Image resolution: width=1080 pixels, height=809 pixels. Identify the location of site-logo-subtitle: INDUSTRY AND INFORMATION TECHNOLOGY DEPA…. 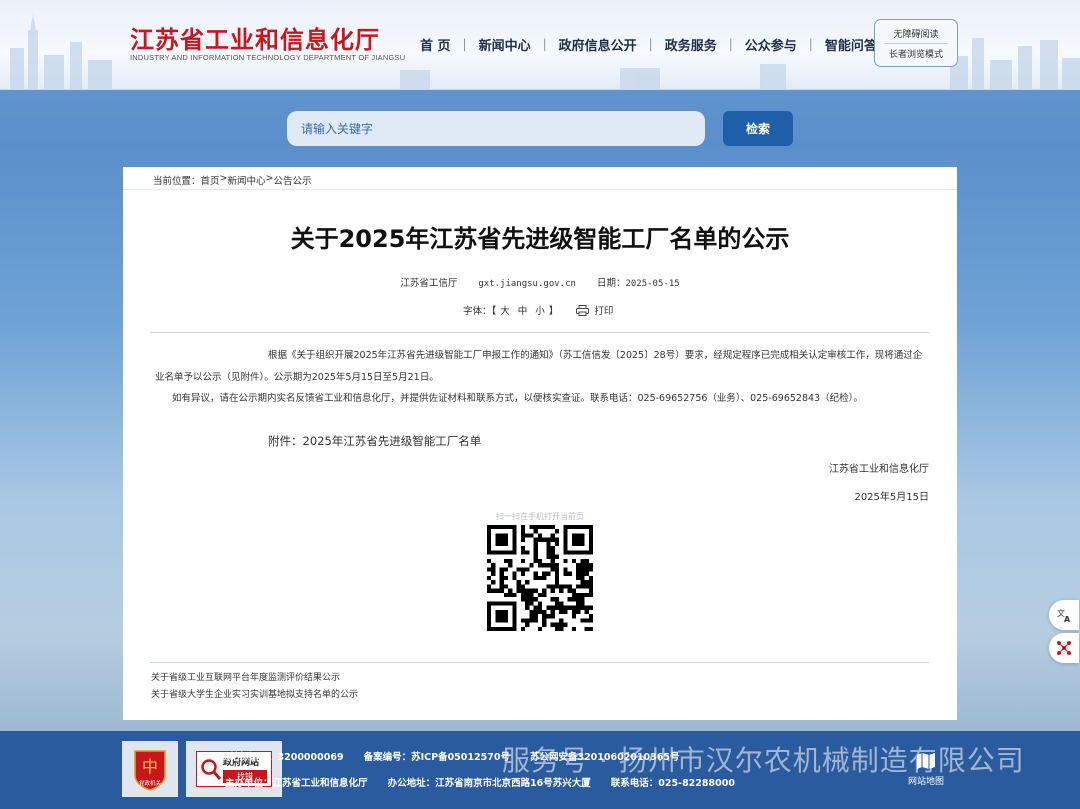
(268, 57).